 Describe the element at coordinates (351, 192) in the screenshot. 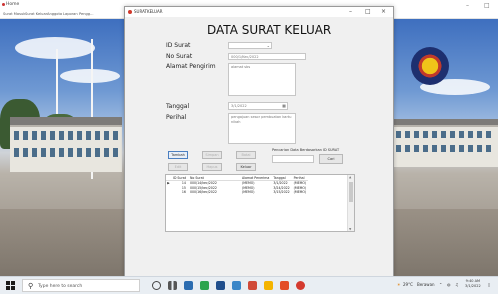

I see `scrollbar-thumb` at that location.